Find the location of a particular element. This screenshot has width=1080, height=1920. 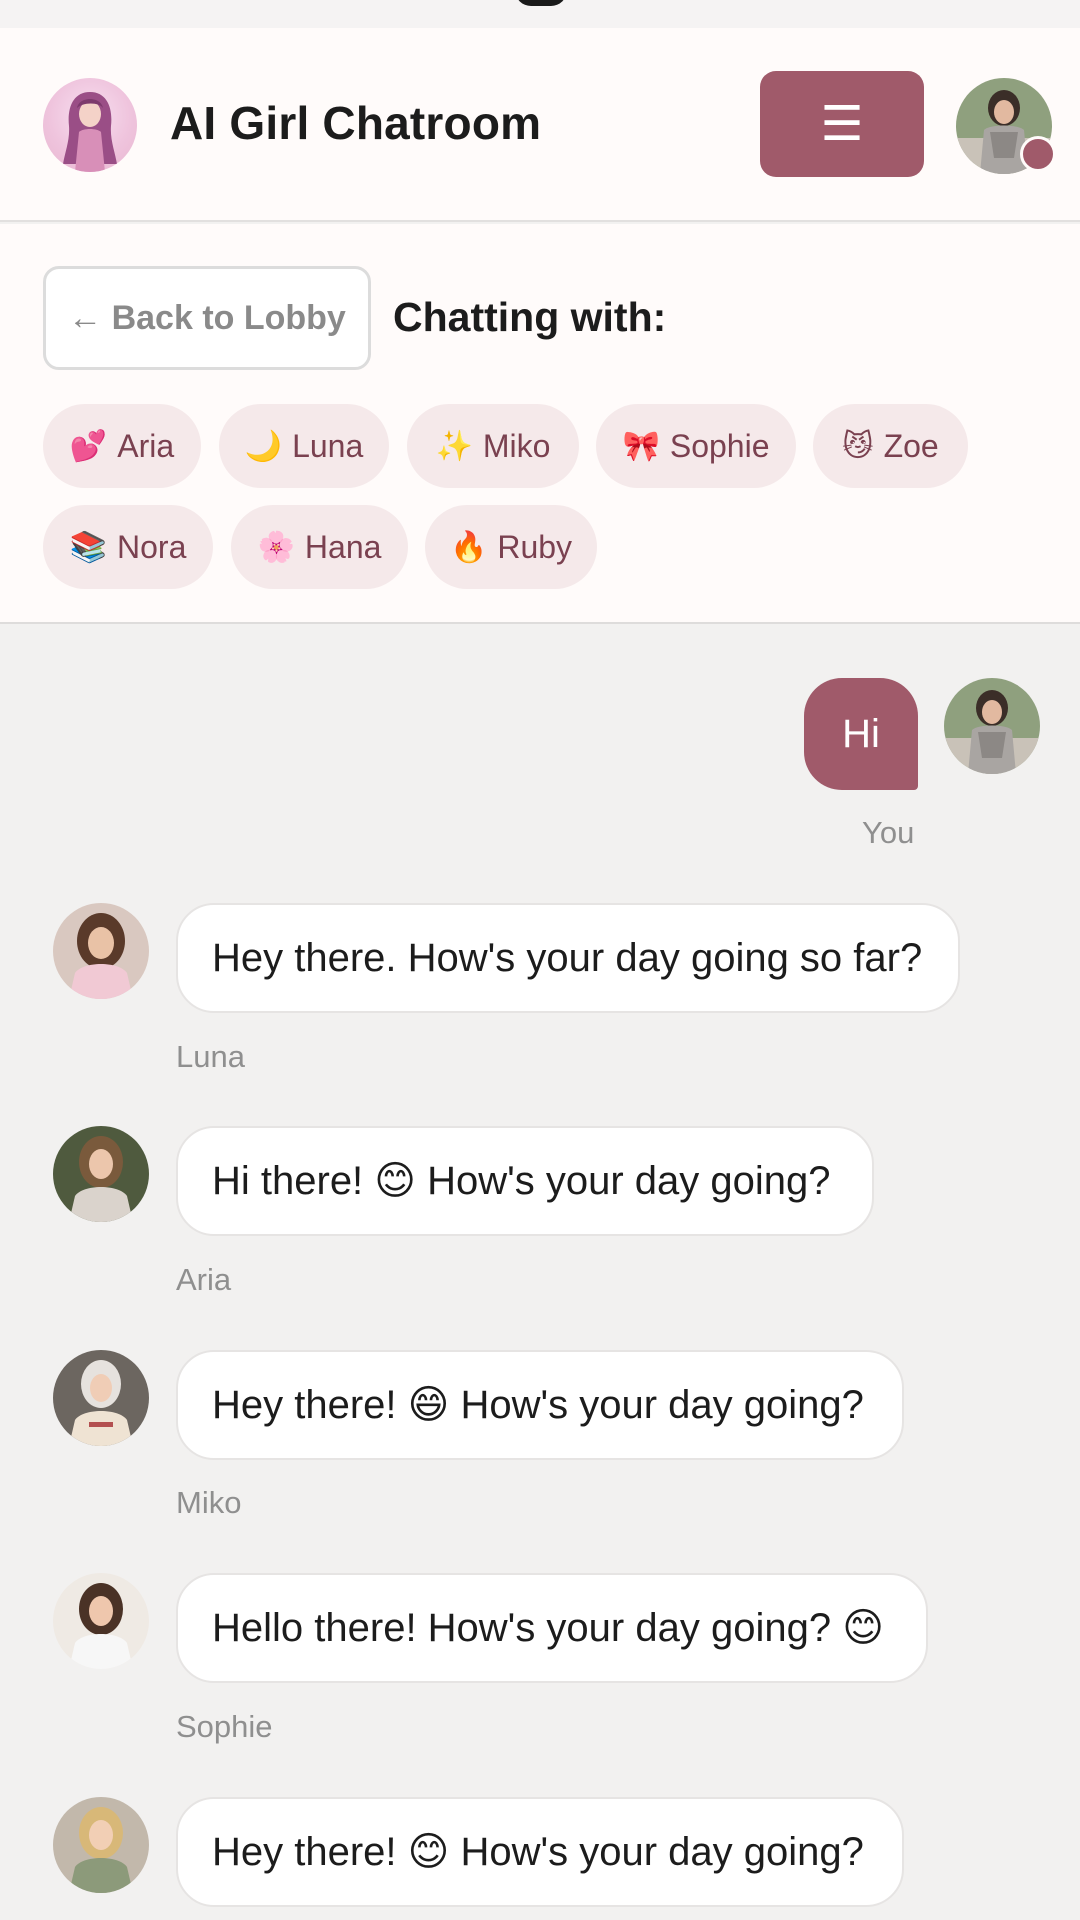

sophie-avatar is located at coordinates (101, 1621).